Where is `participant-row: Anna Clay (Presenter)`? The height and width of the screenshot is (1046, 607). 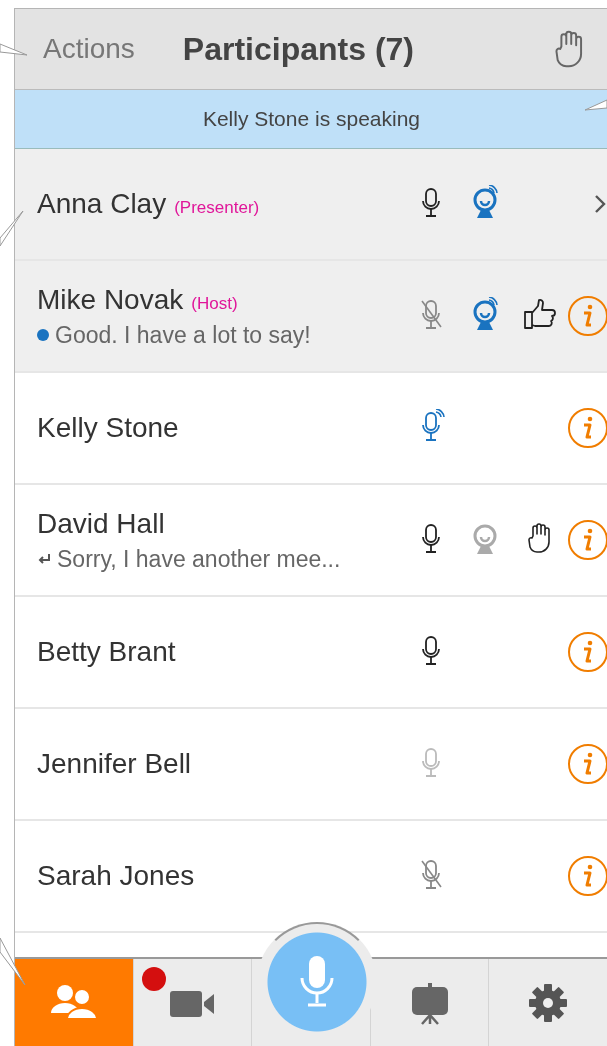 participant-row: Anna Clay (Presenter) is located at coordinates (311, 205).